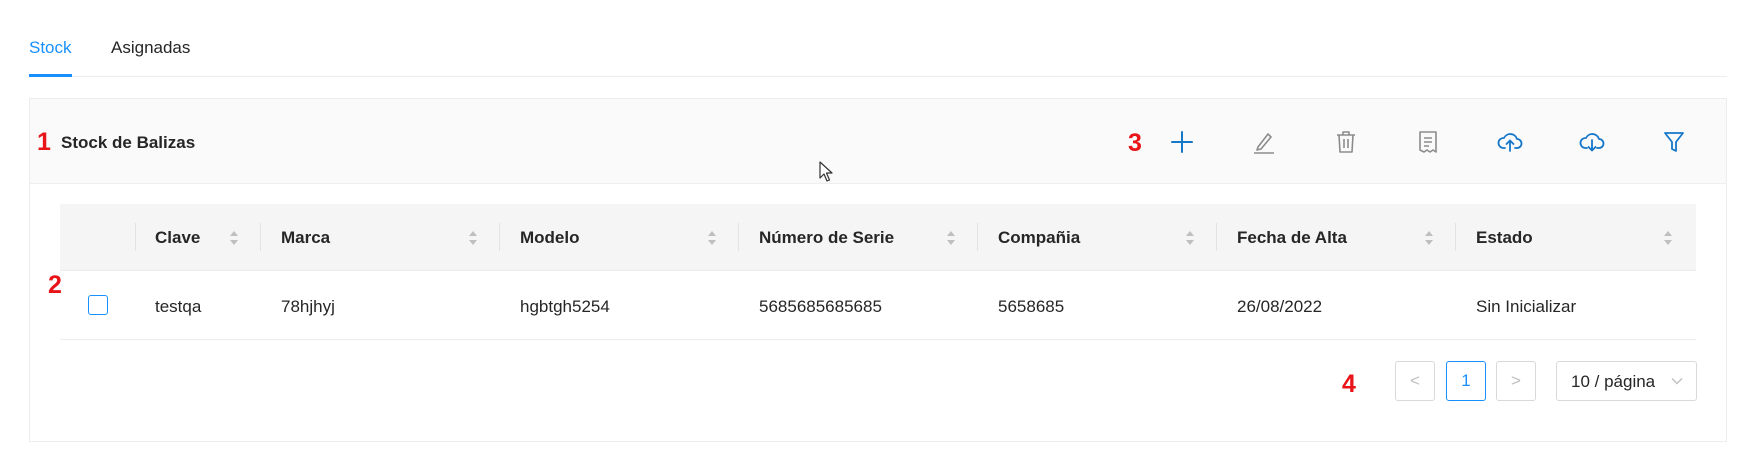 This screenshot has width=1759, height=462. What do you see at coordinates (1135, 143) in the screenshot?
I see `annotation-3: 3` at bounding box center [1135, 143].